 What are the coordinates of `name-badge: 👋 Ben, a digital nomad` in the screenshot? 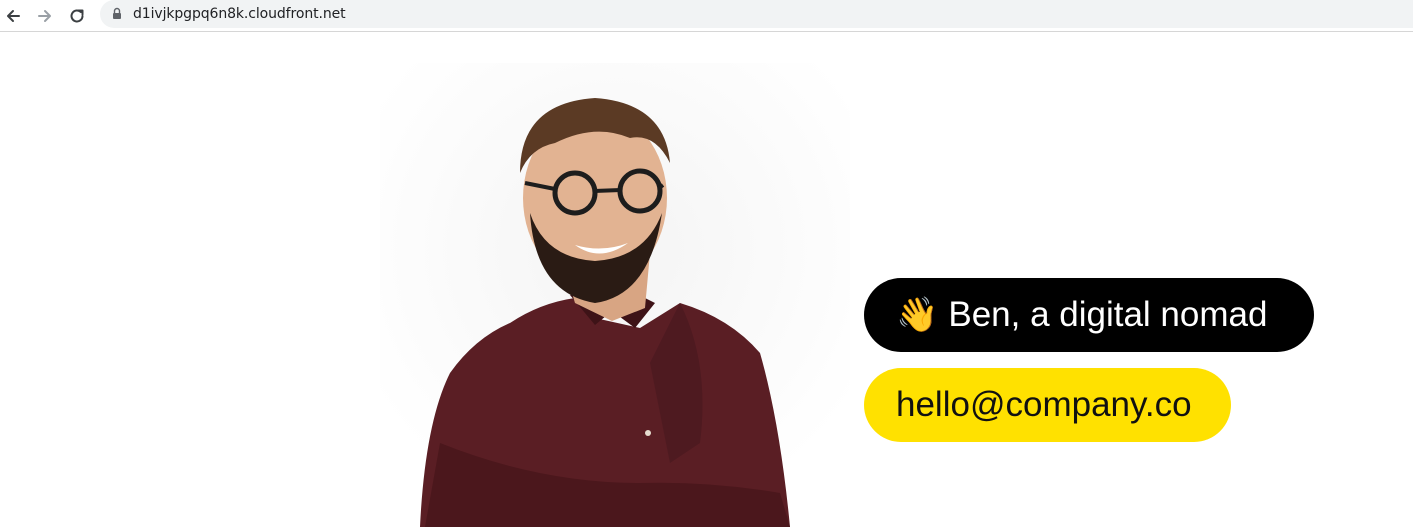 It's located at (1089, 315).